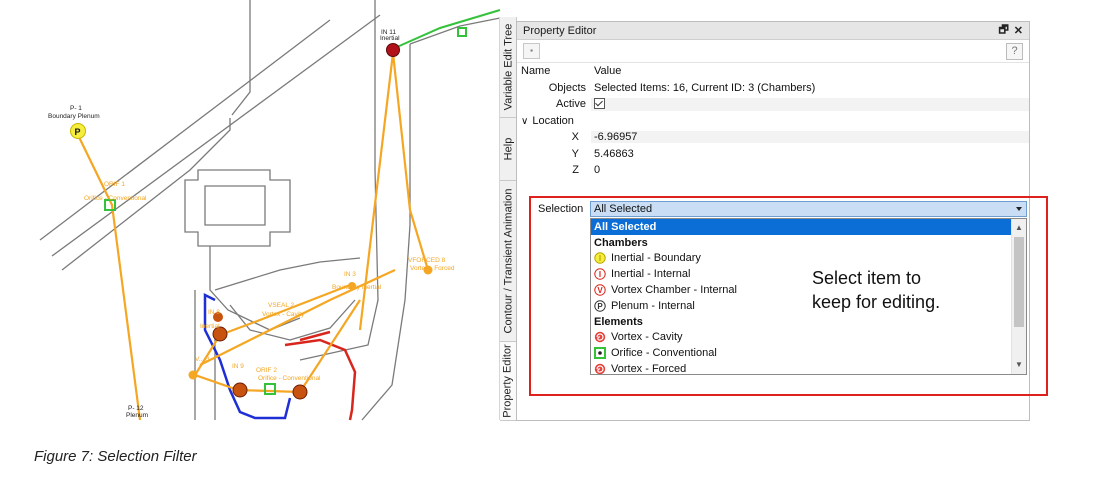 This screenshot has height=481, width=1105. What do you see at coordinates (193, 375) in the screenshot?
I see `vortex-node-v3` at bounding box center [193, 375].